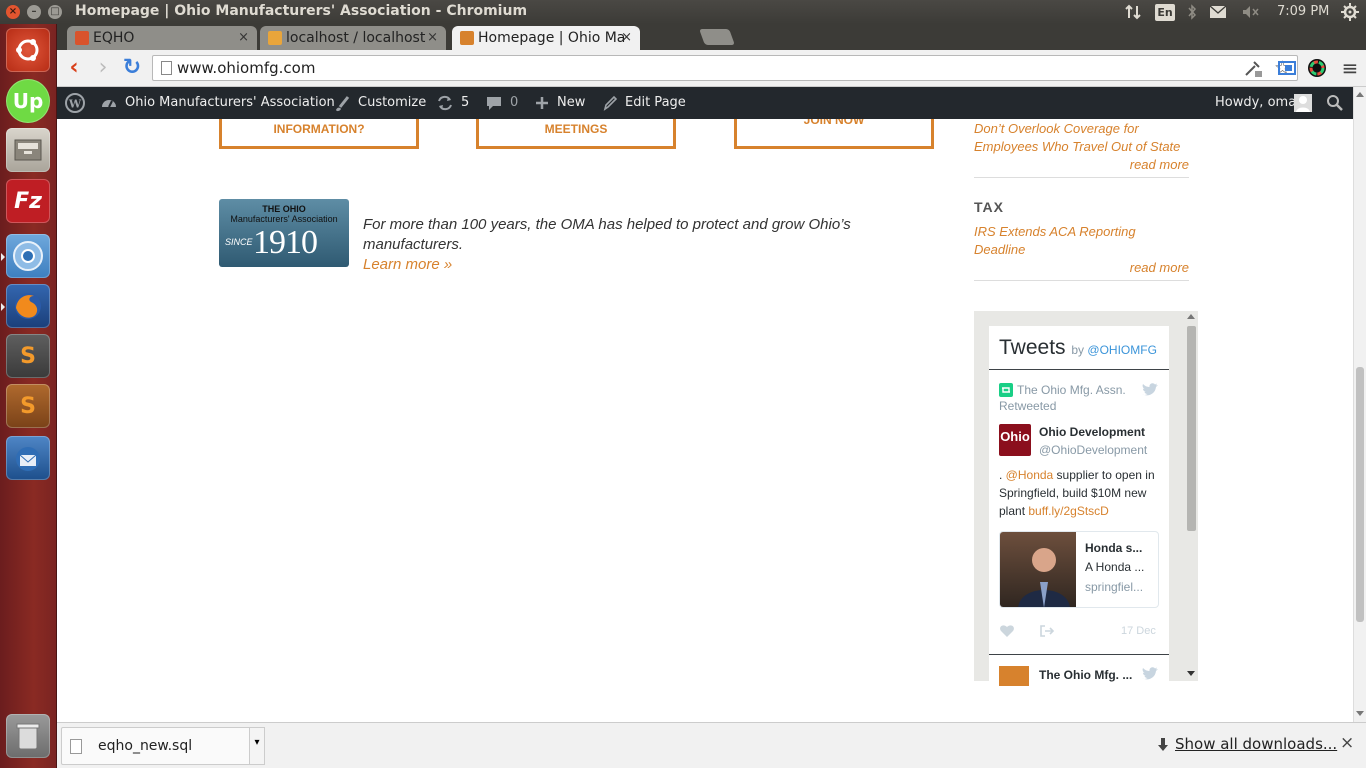 The height and width of the screenshot is (768, 1366). Describe the element at coordinates (1081, 165) in the screenshot. I see `read-more-row: read more` at that location.